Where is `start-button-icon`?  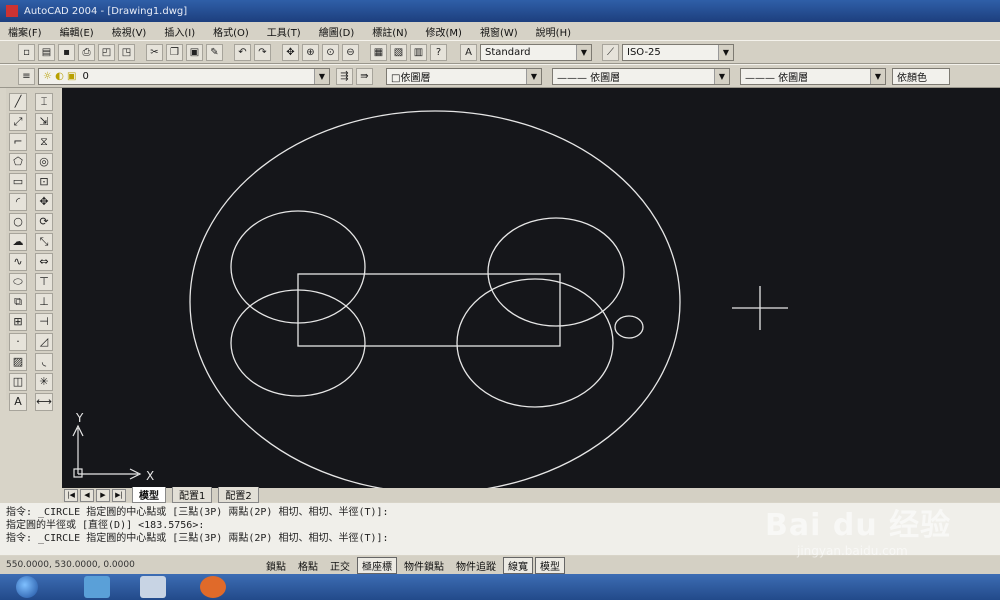
start-button-icon is located at coordinates (27, 587).